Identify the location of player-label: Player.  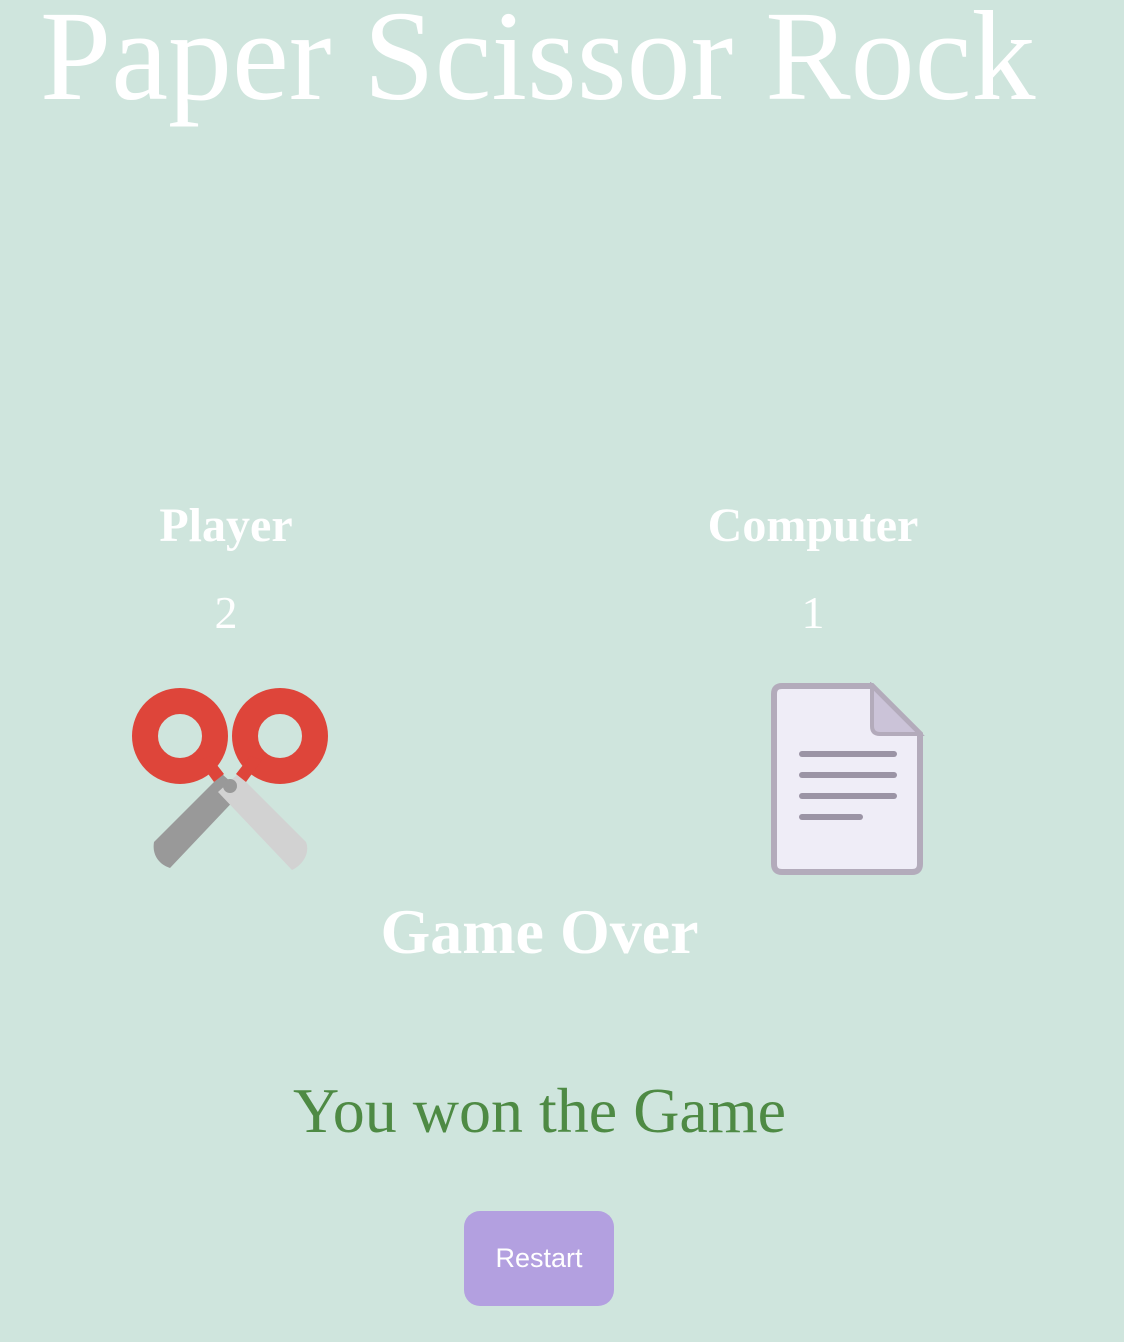
(226, 525).